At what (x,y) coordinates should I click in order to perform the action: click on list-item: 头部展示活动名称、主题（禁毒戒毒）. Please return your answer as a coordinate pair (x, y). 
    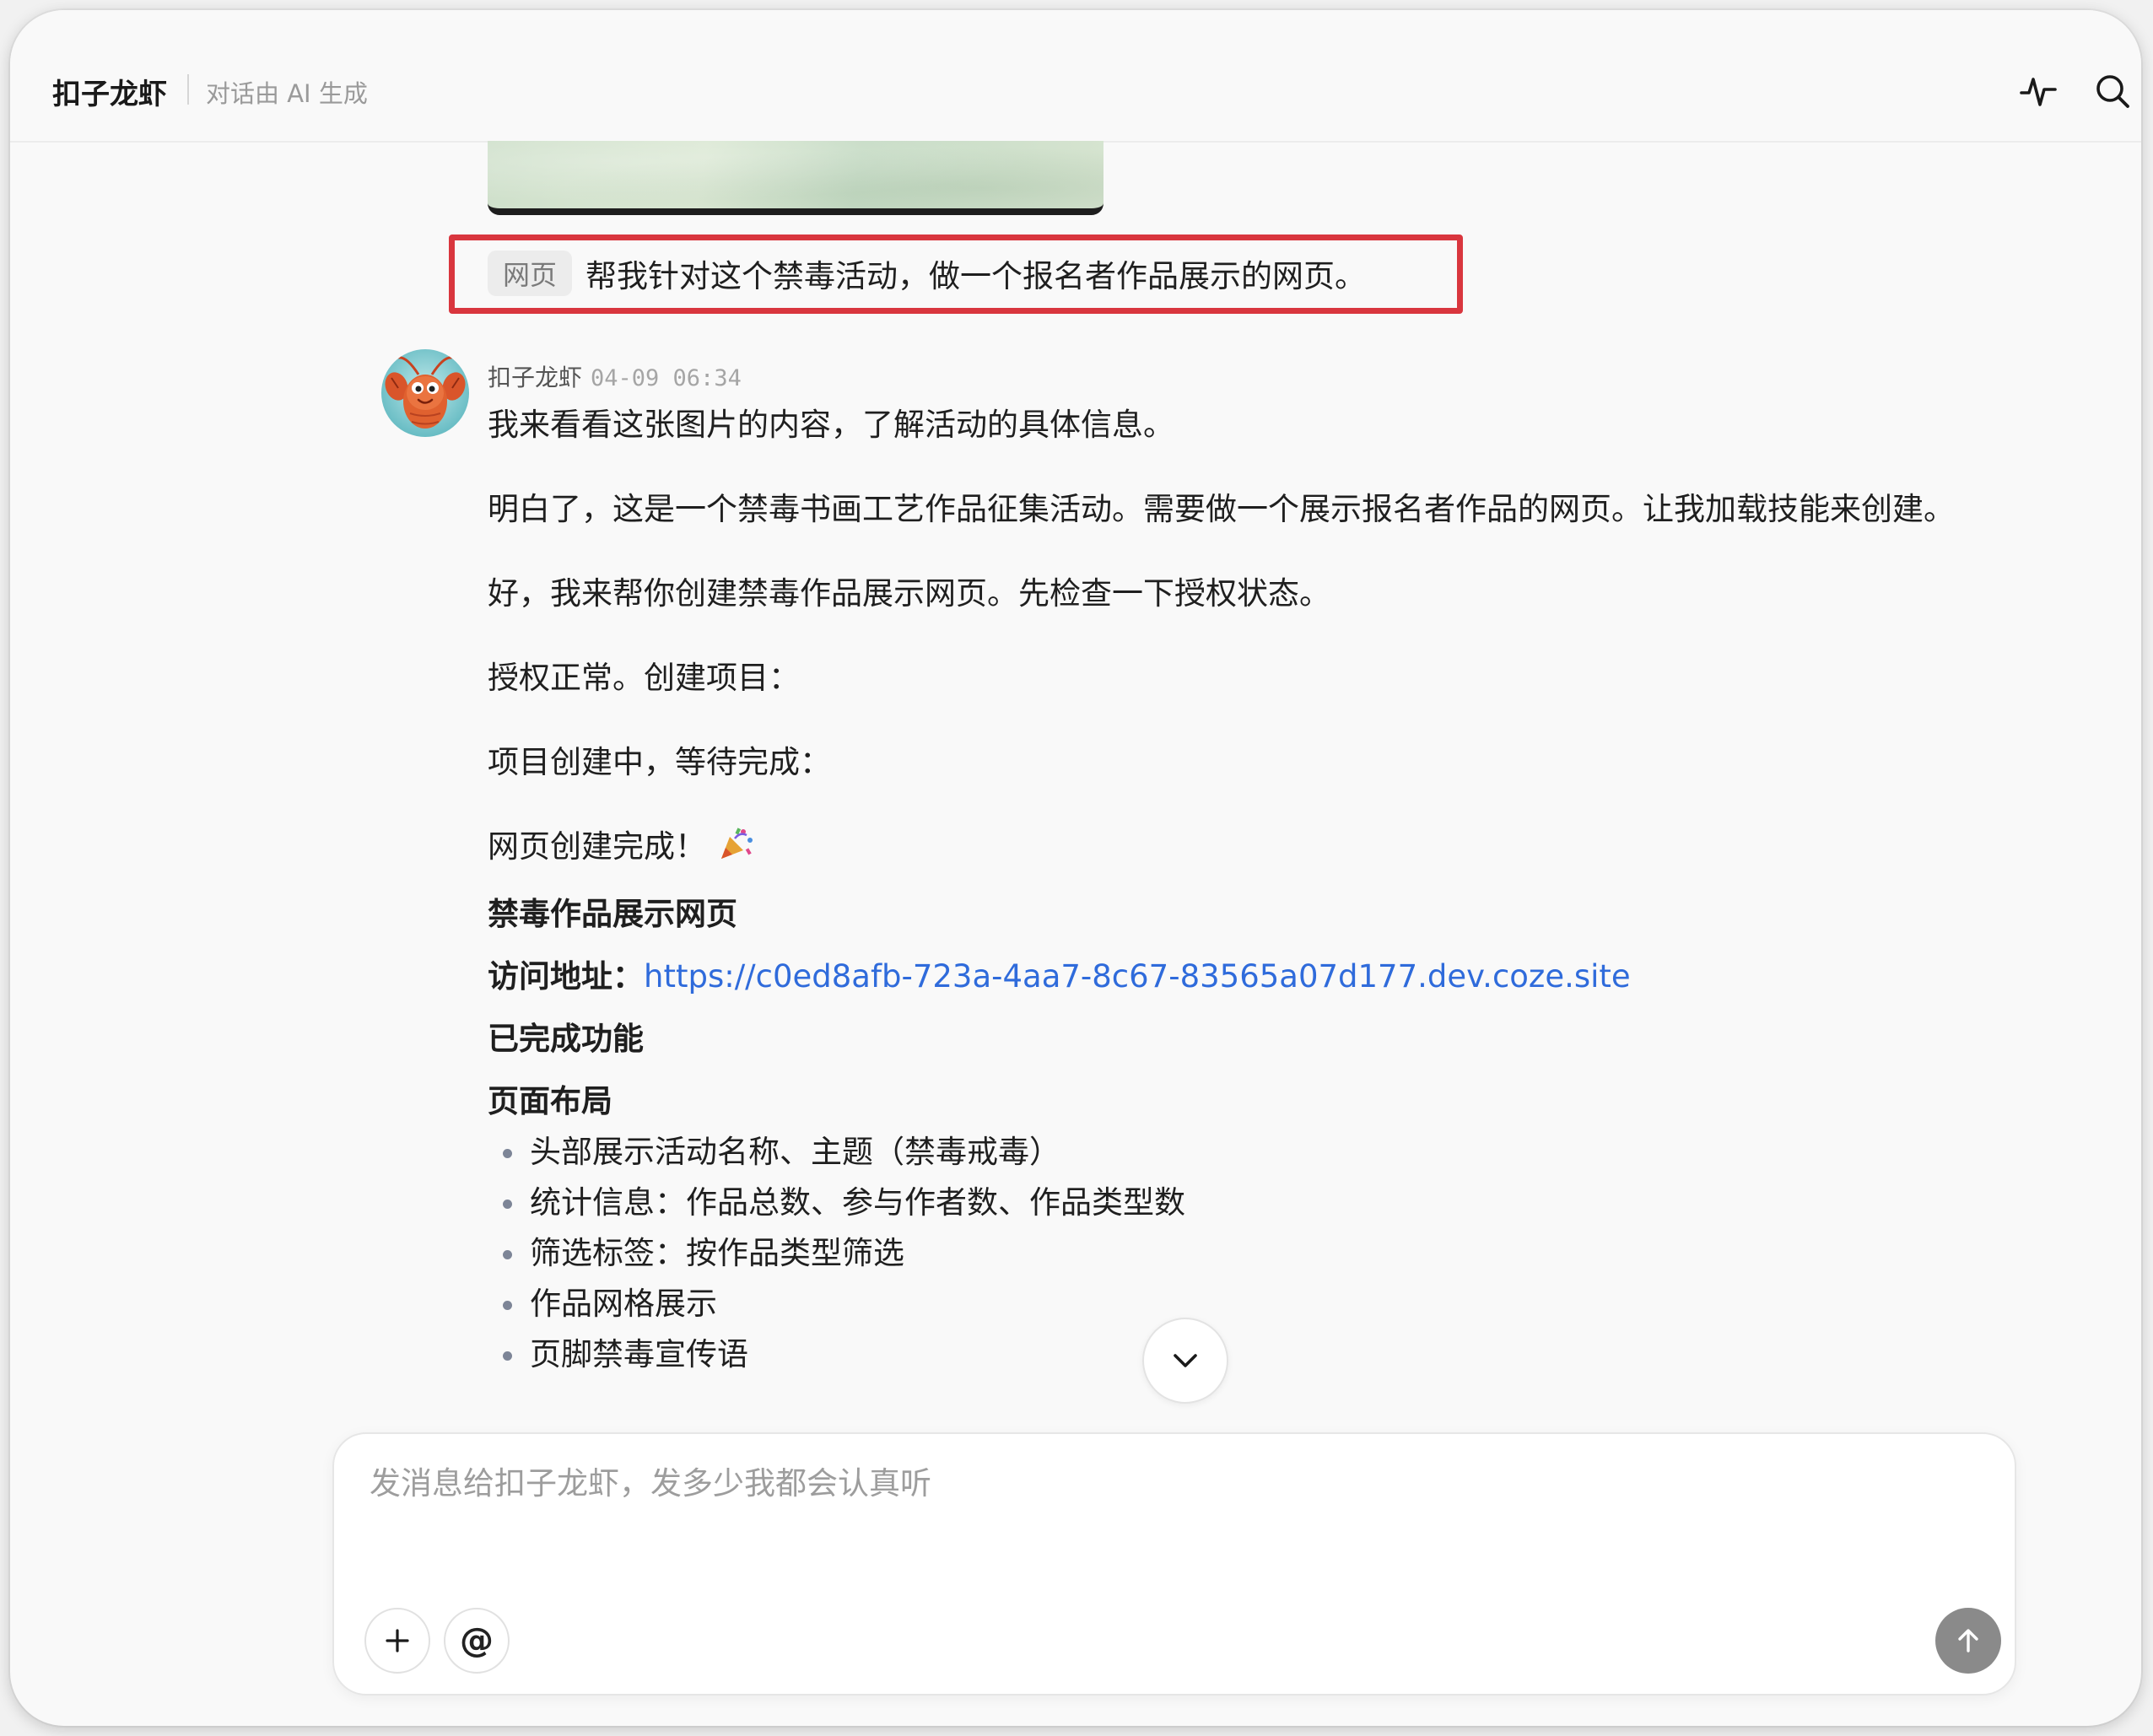
    Looking at the image, I should click on (1230, 1153).